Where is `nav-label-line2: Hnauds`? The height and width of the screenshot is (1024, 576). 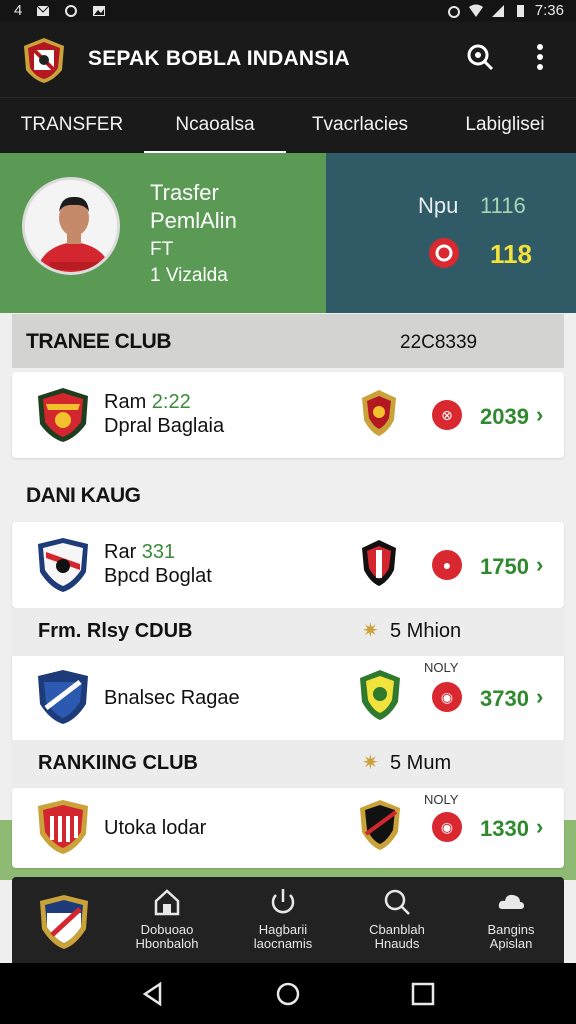
nav-label-line2: Hnauds is located at coordinates (397, 943).